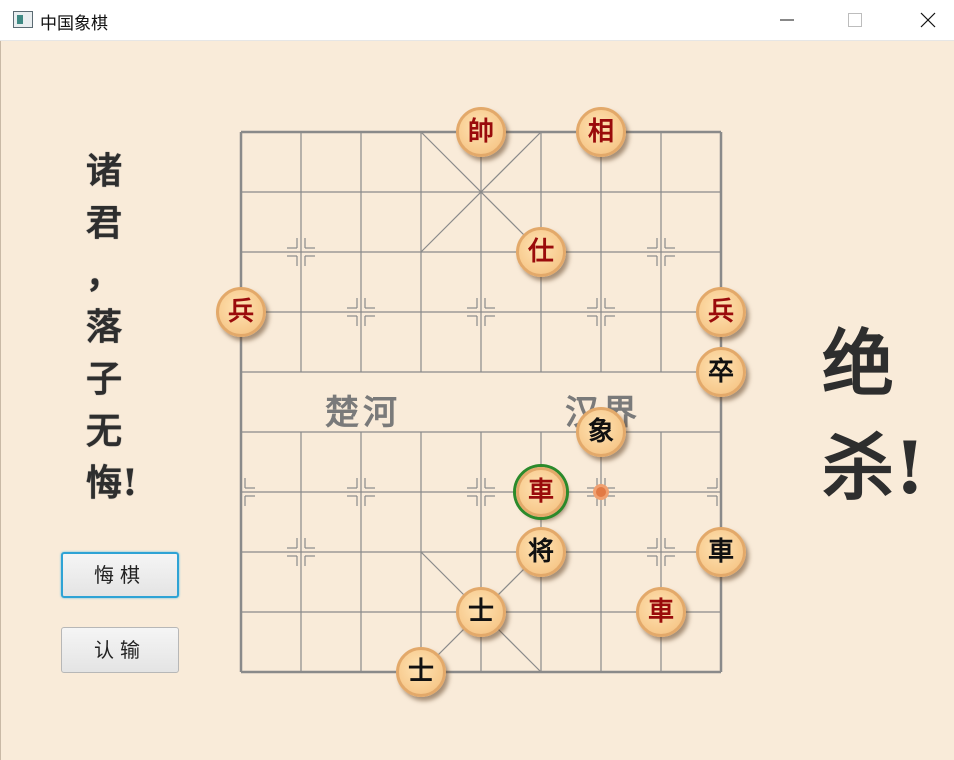 The width and height of the screenshot is (954, 760). What do you see at coordinates (874, 467) in the screenshot?
I see `verdict-line: 杀!` at bounding box center [874, 467].